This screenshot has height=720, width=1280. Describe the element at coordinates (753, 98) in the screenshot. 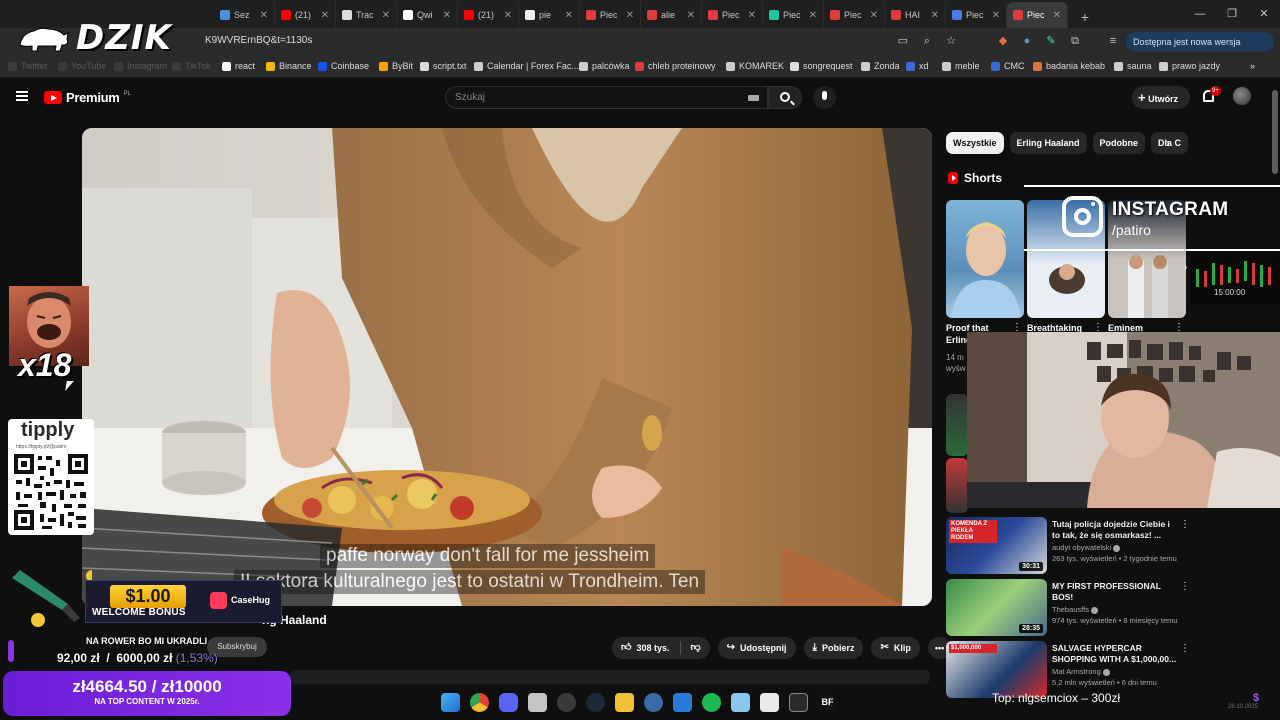

I see `keyboard-icon` at that location.